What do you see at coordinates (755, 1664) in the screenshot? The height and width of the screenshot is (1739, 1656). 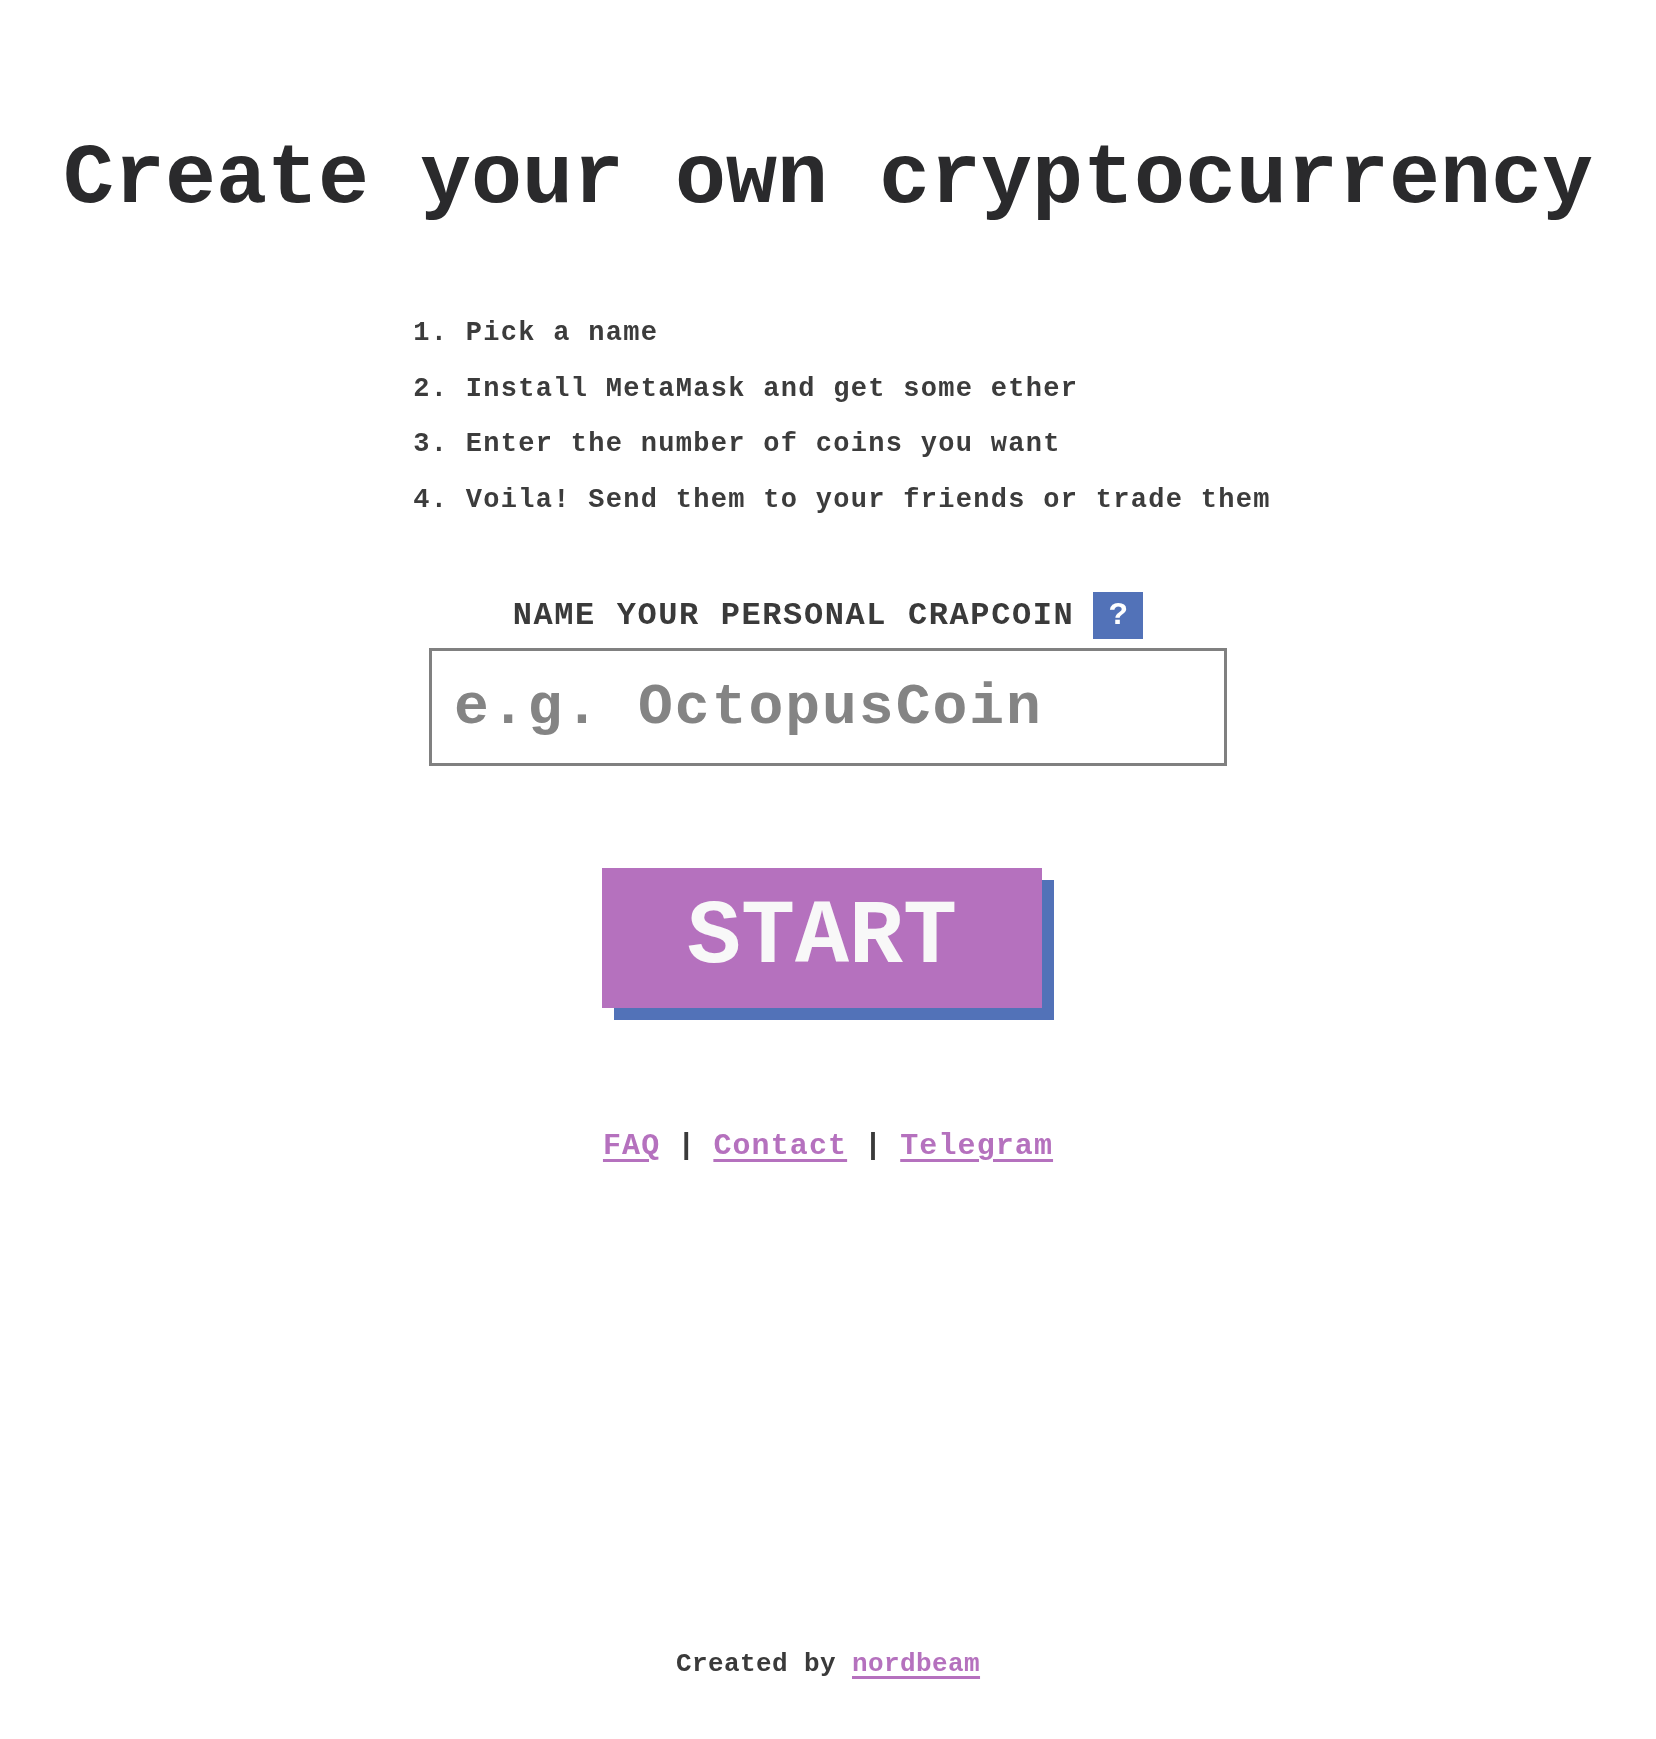 I see `credit-text: Created by` at bounding box center [755, 1664].